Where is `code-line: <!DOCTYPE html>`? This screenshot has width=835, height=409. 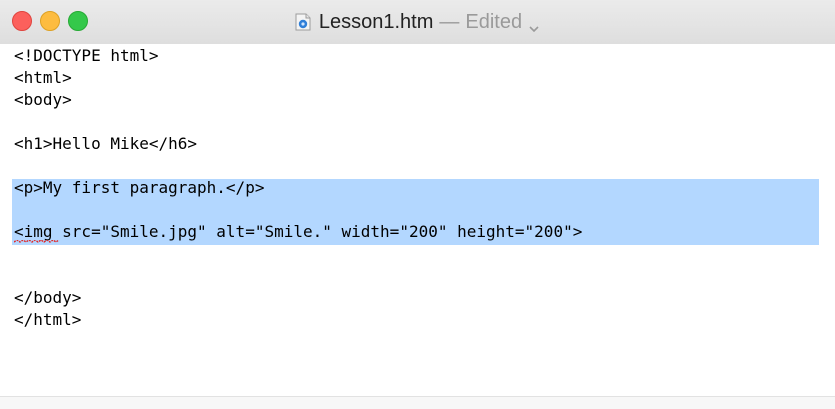
code-line: <!DOCTYPE html> is located at coordinates (86, 55).